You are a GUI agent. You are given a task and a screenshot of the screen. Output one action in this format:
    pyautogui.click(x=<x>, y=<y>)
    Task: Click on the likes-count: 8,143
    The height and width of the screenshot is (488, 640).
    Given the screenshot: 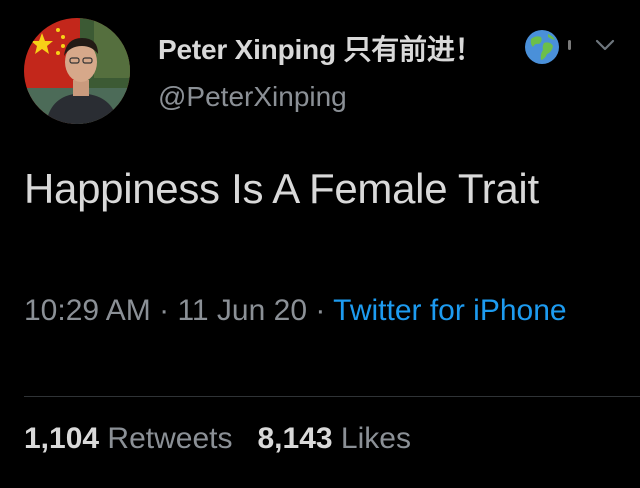 What is the action you would take?
    pyautogui.click(x=295, y=438)
    